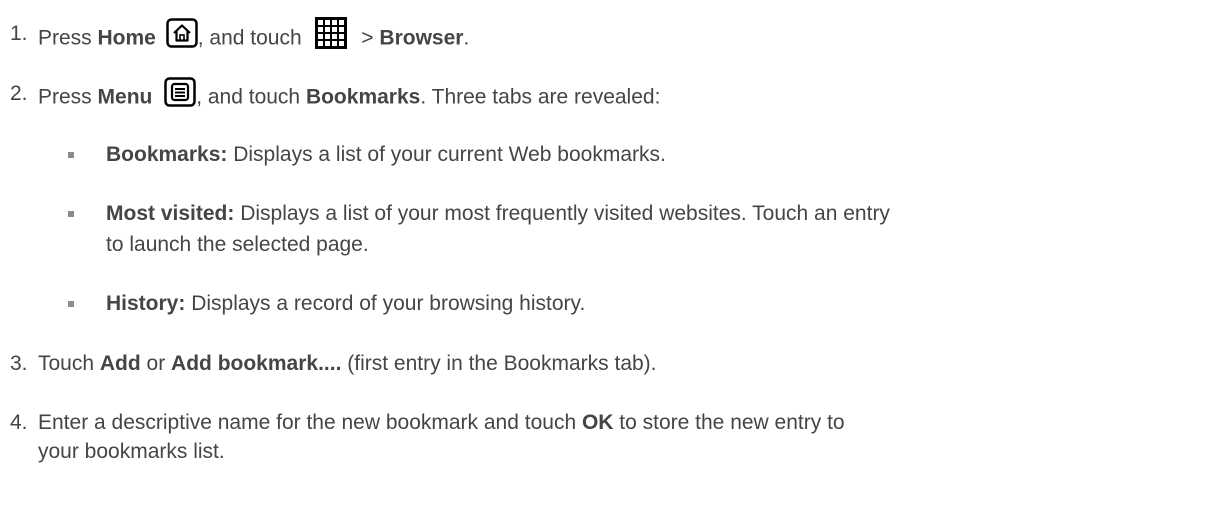  What do you see at coordinates (19, 422) in the screenshot?
I see `step-number: 4.` at bounding box center [19, 422].